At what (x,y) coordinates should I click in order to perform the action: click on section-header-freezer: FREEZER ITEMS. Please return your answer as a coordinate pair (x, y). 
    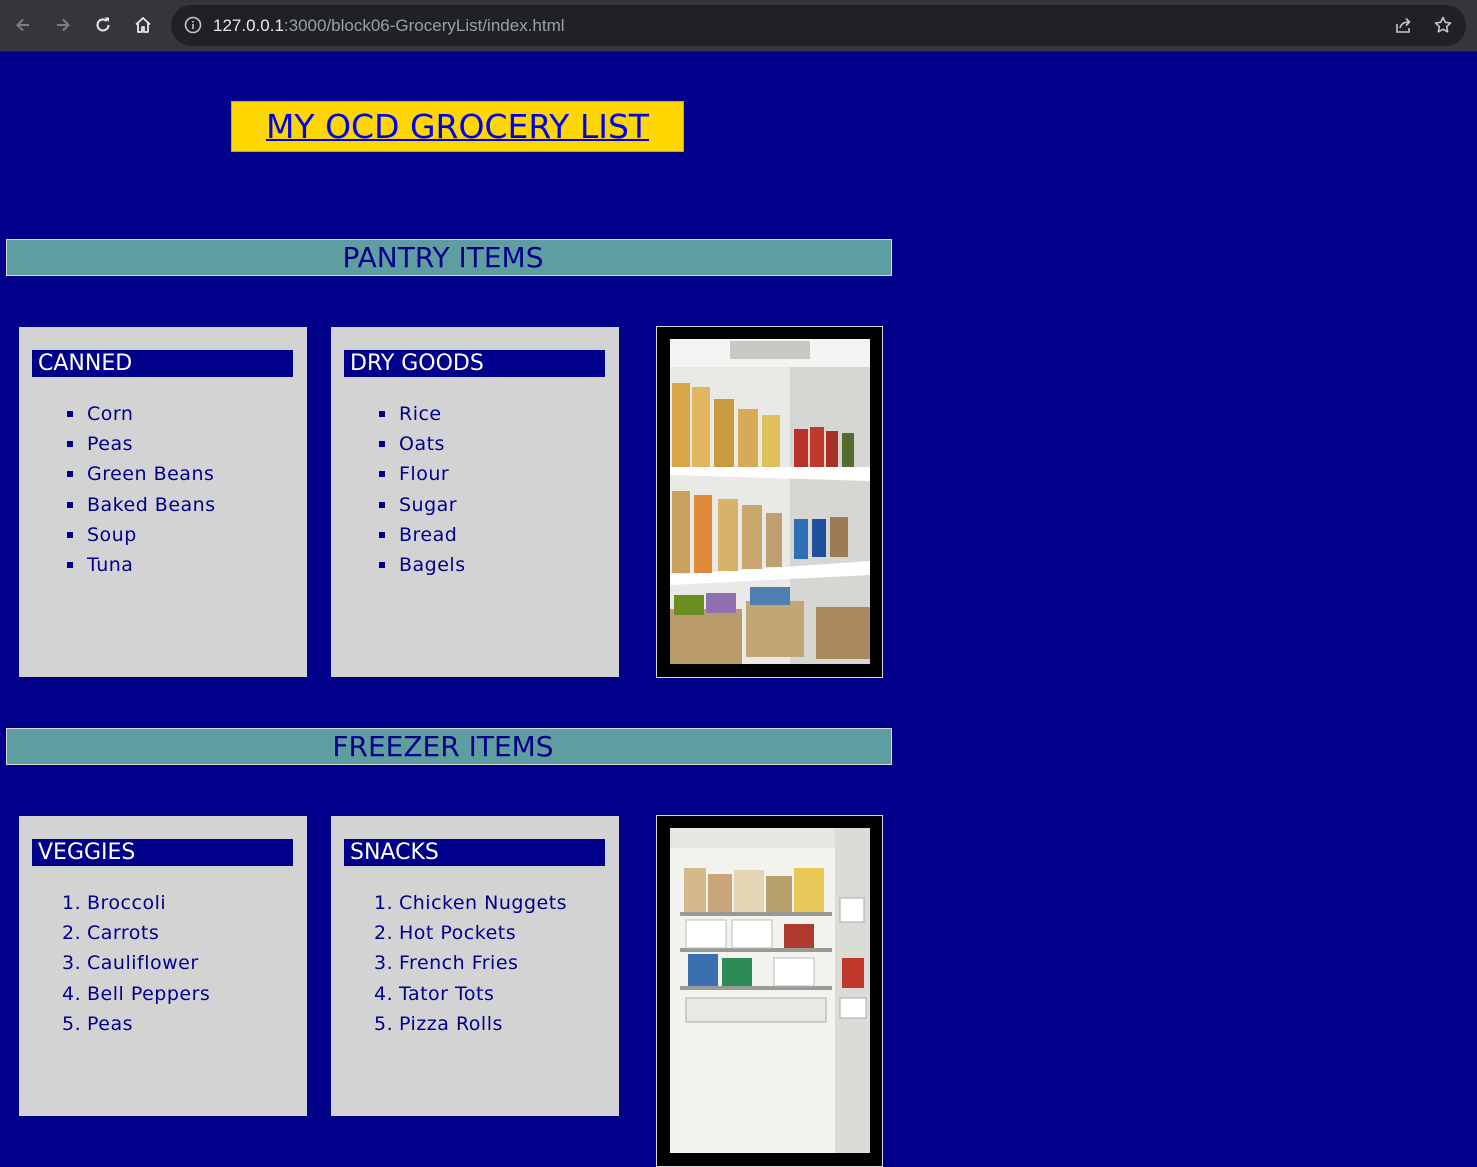
    Looking at the image, I should click on (449, 746).